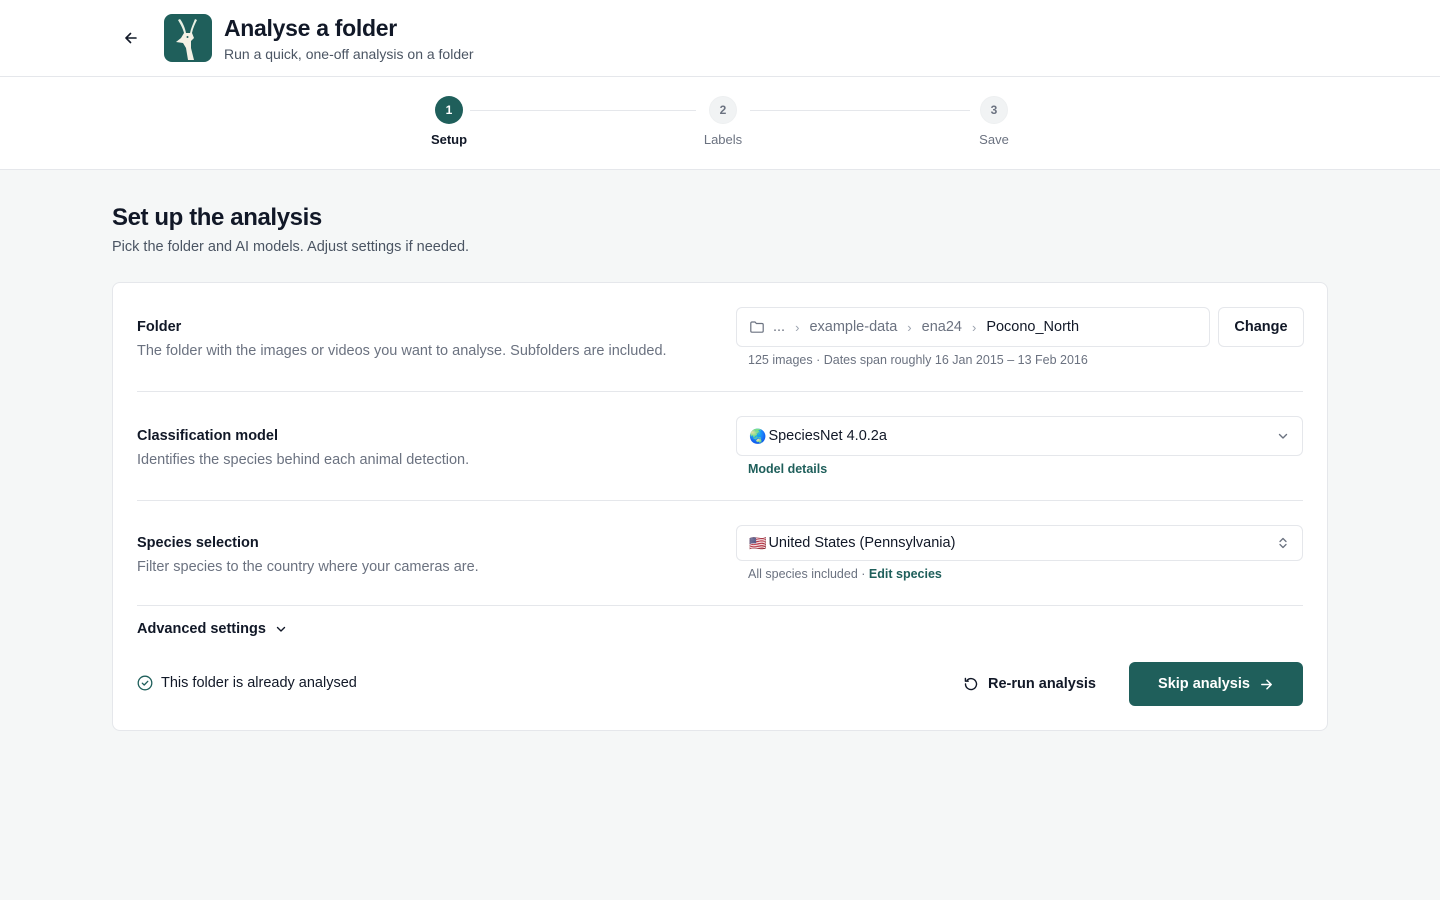  What do you see at coordinates (1019, 543) in the screenshot?
I see `species-country-select: 🇺🇸 United States (Pennsylvania)` at bounding box center [1019, 543].